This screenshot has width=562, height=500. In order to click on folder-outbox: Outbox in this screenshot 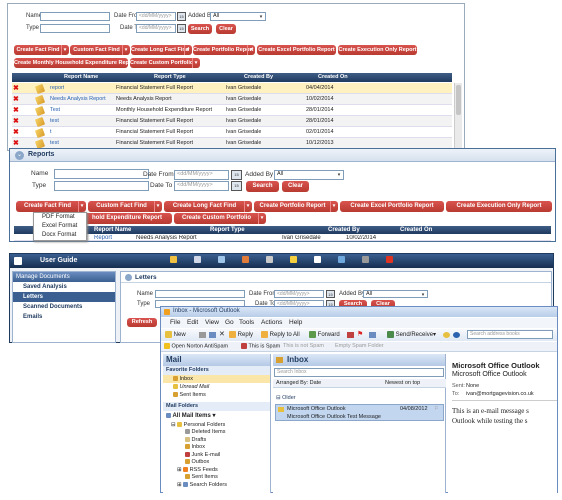, I will do `click(216, 463)`.